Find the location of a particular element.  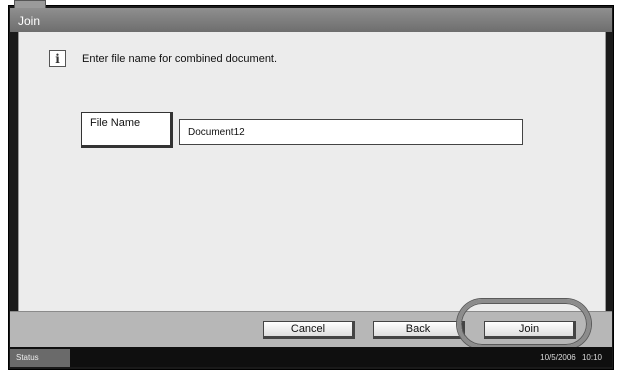

message-text: Enter file name for combined document. is located at coordinates (180, 58).